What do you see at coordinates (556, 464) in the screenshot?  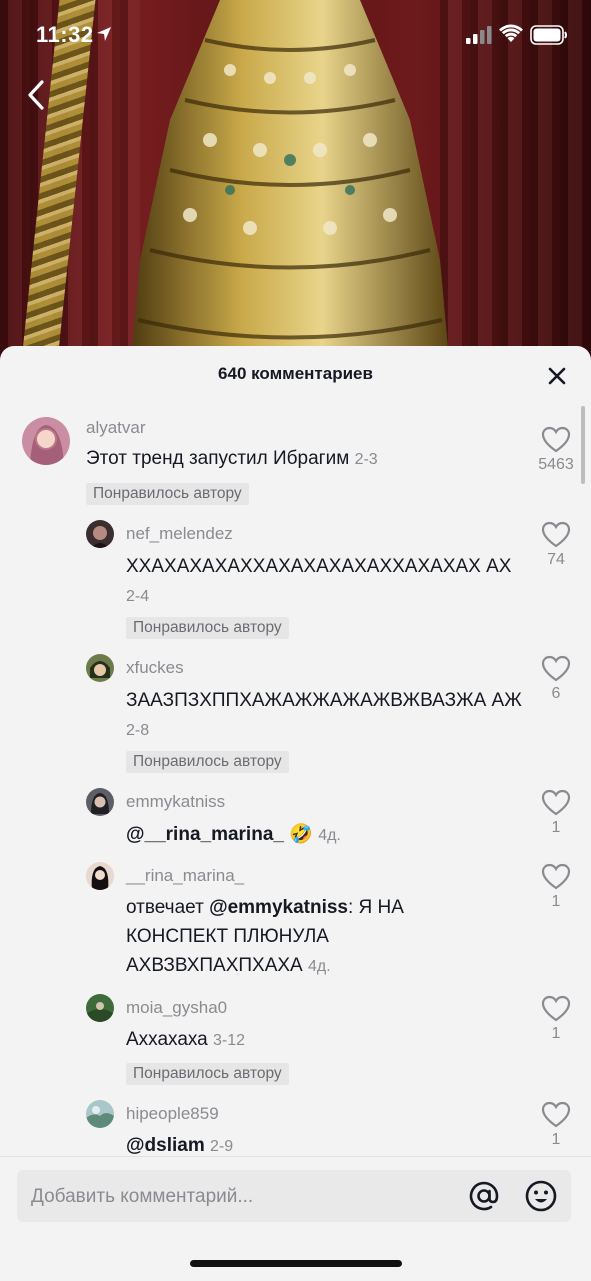 I see `like-count: 5463` at bounding box center [556, 464].